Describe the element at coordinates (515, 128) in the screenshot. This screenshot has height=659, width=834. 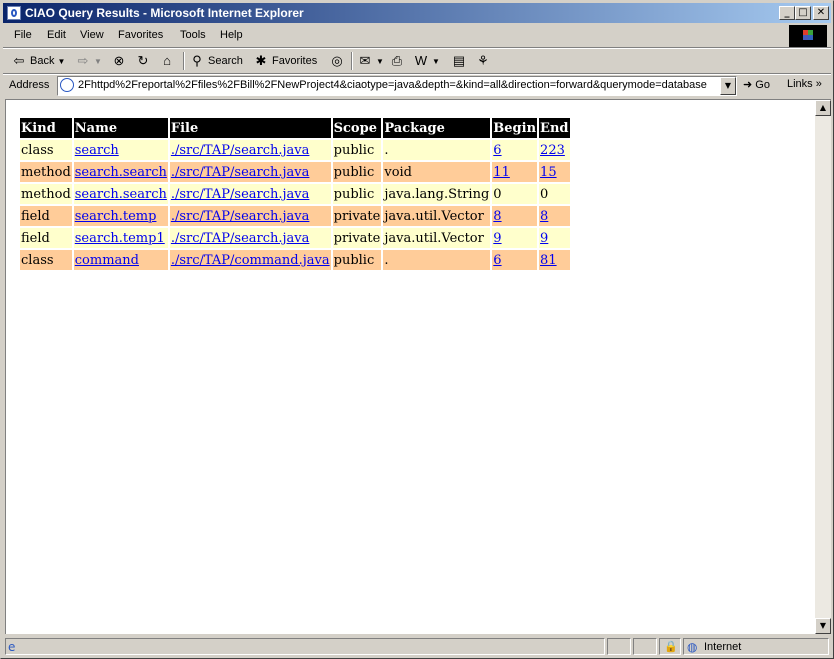
I see `column-header-begin: Begin` at that location.